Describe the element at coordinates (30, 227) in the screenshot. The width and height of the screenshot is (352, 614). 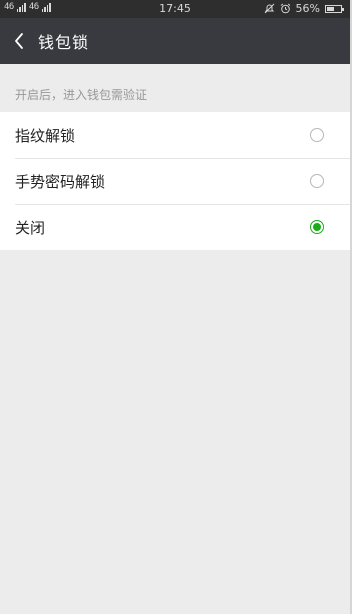
I see `option-label: 关闭` at that location.